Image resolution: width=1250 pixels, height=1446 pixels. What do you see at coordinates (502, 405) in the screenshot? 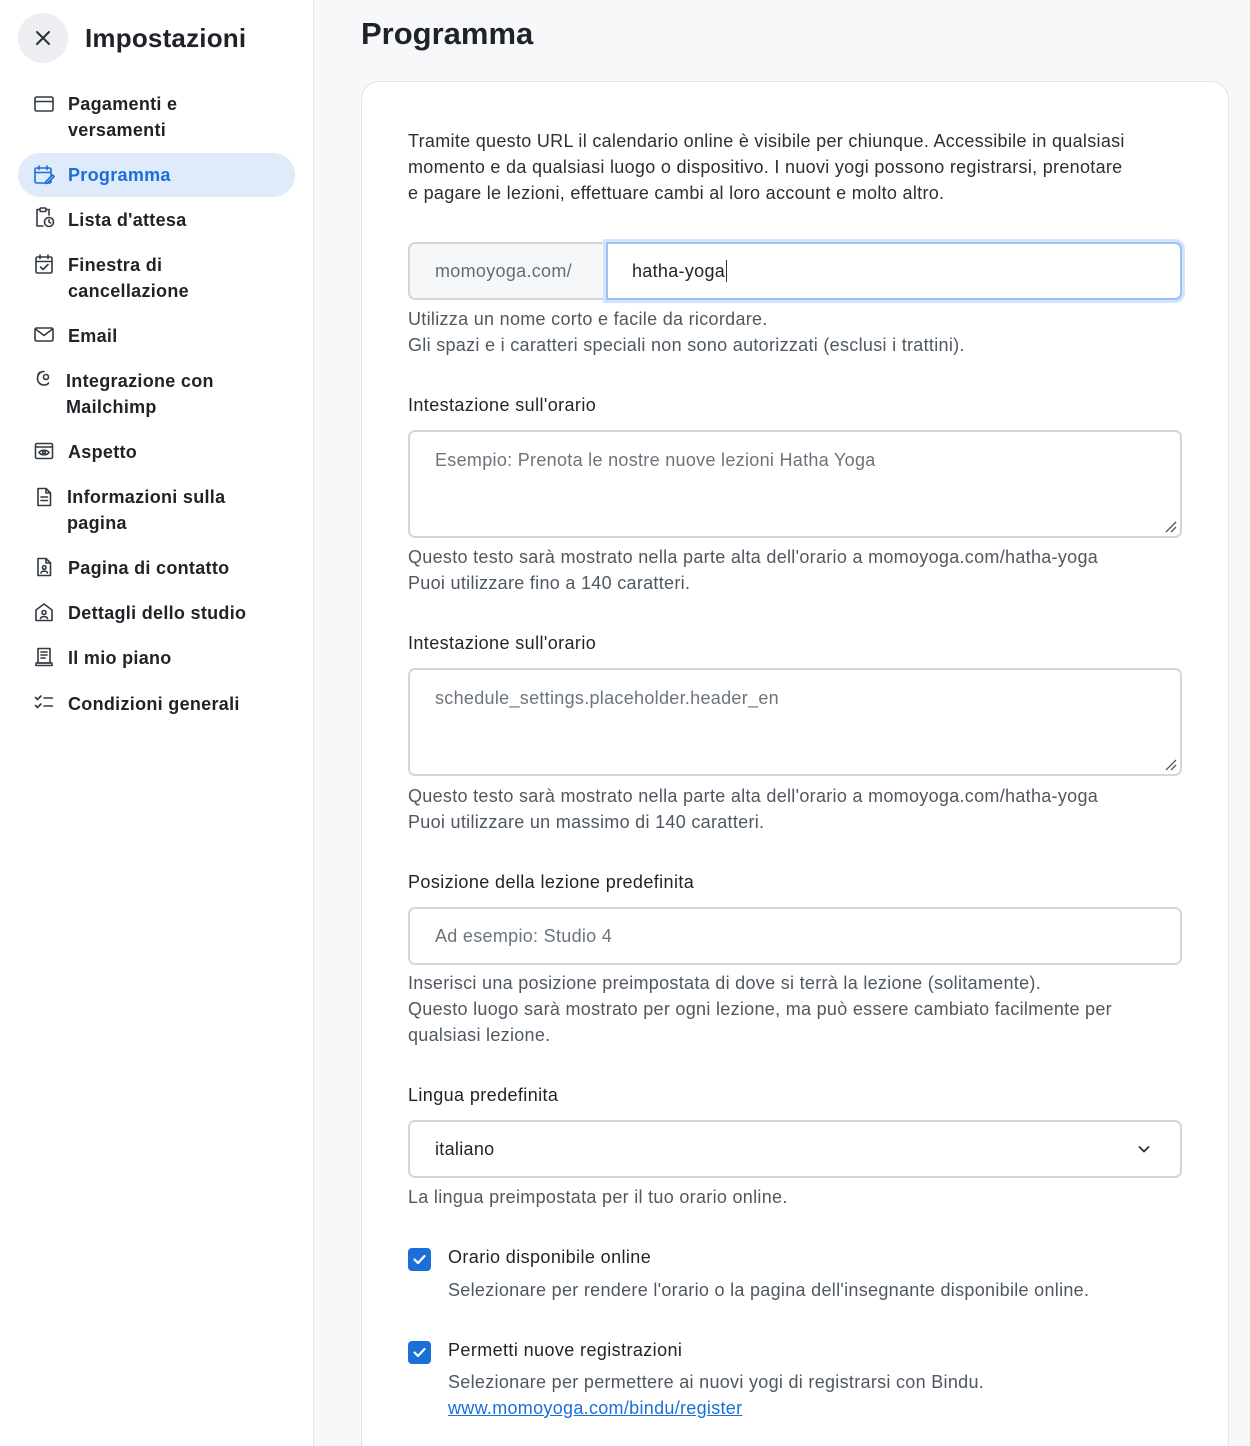
I see `header-label: Intestazione sull'orario` at bounding box center [502, 405].